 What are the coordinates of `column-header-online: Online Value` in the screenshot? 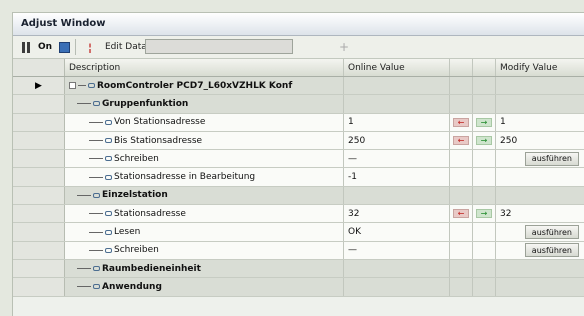 It's located at (397, 67).